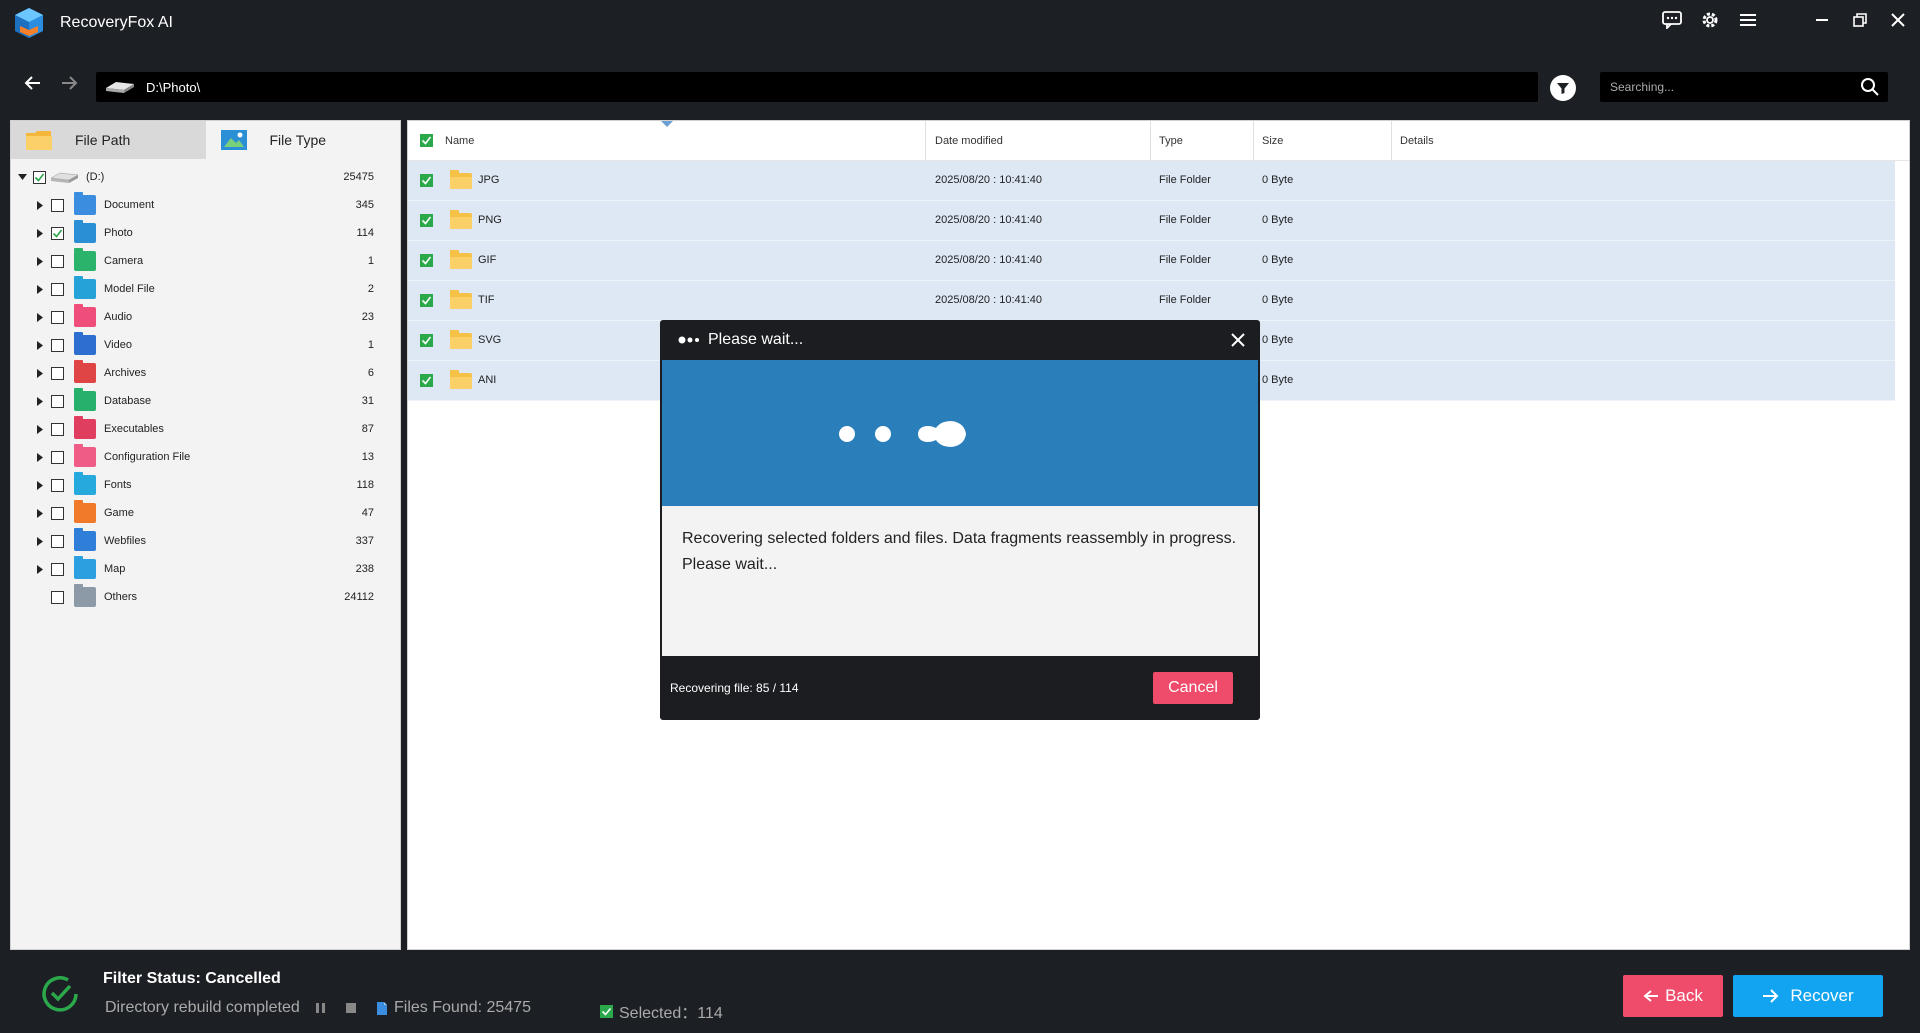  What do you see at coordinates (202, 1007) in the screenshot?
I see `rebuild-status-text: Directory rebuild completed` at bounding box center [202, 1007].